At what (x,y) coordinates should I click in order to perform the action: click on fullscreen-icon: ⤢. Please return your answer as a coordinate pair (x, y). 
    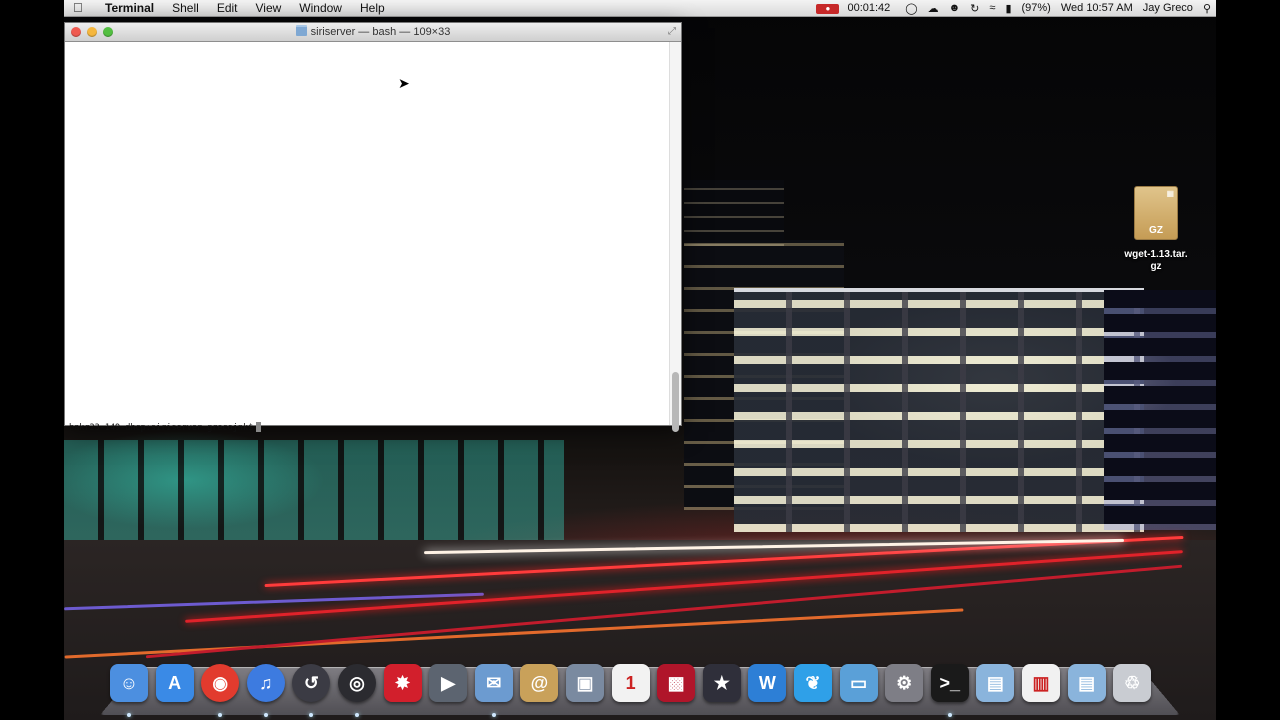
    Looking at the image, I should click on (672, 31).